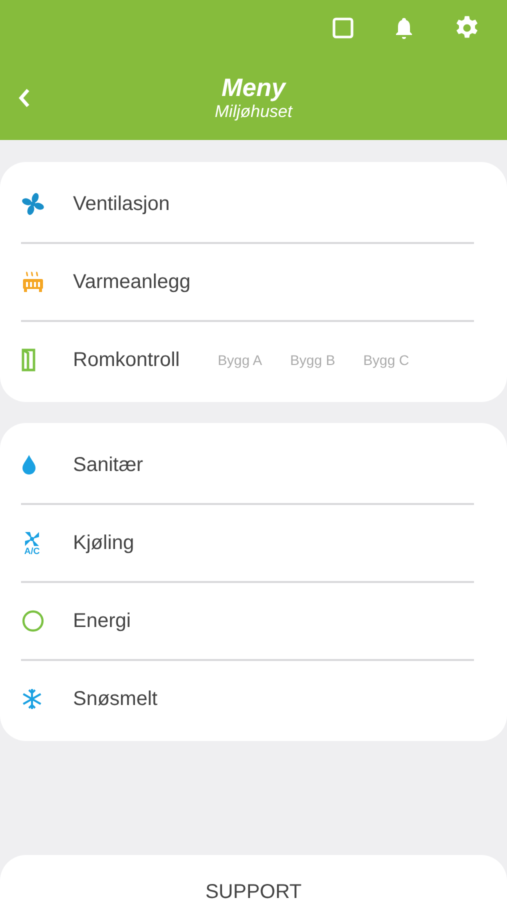 The height and width of the screenshot is (900, 507). Describe the element at coordinates (121, 204) in the screenshot. I see `menu-item-label: Ventilasjon` at that location.